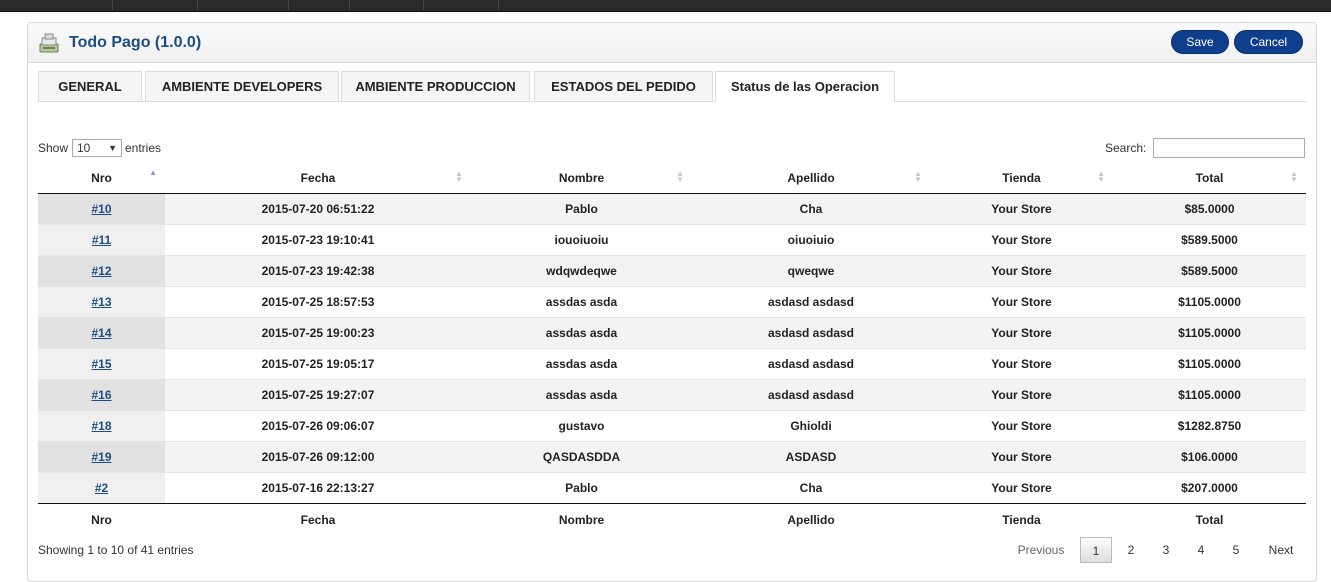  Describe the element at coordinates (1236, 550) in the screenshot. I see `page-button-5: 5` at that location.